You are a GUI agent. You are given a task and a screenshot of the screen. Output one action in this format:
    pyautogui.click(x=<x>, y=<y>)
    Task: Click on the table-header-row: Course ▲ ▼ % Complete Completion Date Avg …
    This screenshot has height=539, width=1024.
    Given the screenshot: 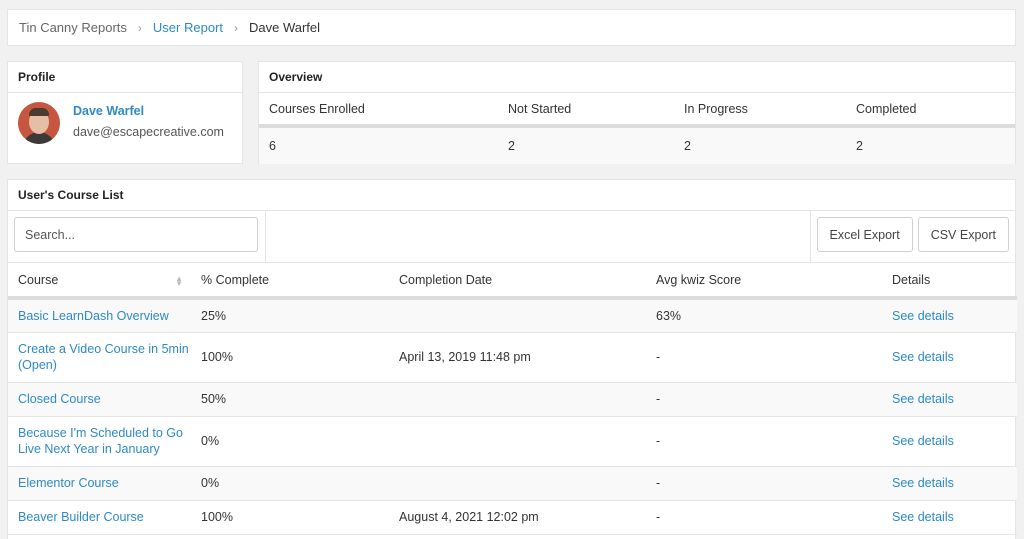 What is the action you would take?
    pyautogui.click(x=512, y=281)
    